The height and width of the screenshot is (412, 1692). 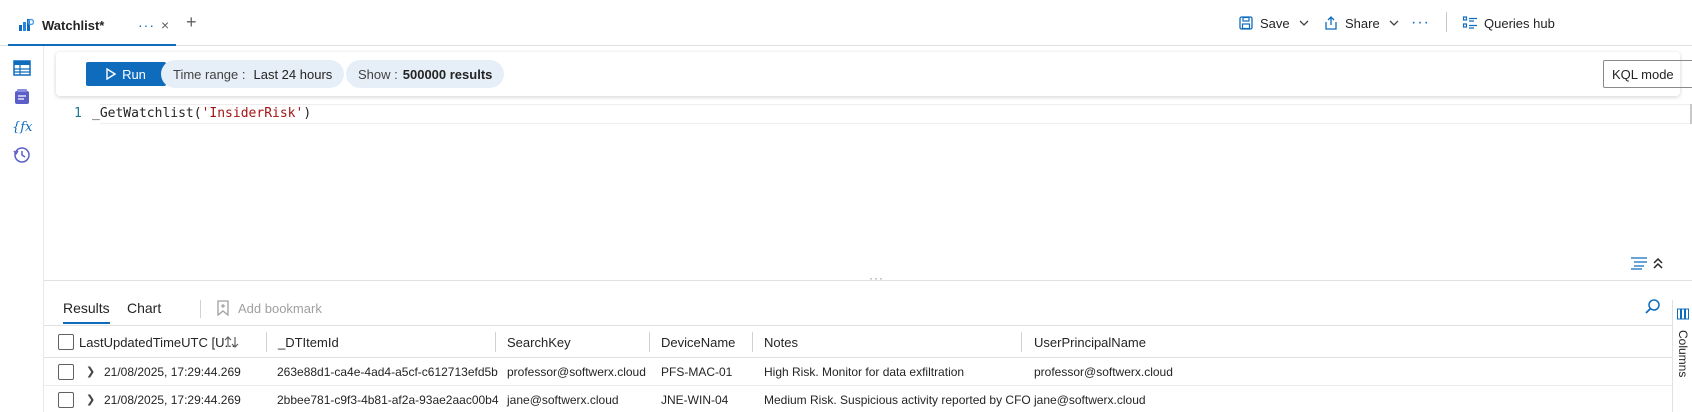 What do you see at coordinates (1469, 22) in the screenshot?
I see `queries-hub-icon` at bounding box center [1469, 22].